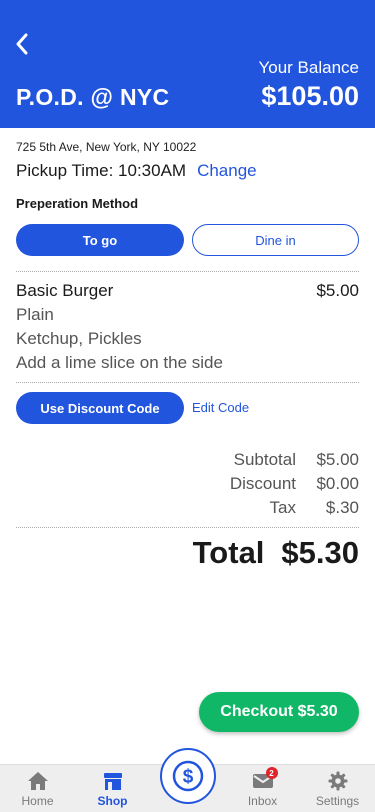 This screenshot has height=812, width=375. What do you see at coordinates (337, 290) in the screenshot?
I see `order-item-price: $5.00` at bounding box center [337, 290].